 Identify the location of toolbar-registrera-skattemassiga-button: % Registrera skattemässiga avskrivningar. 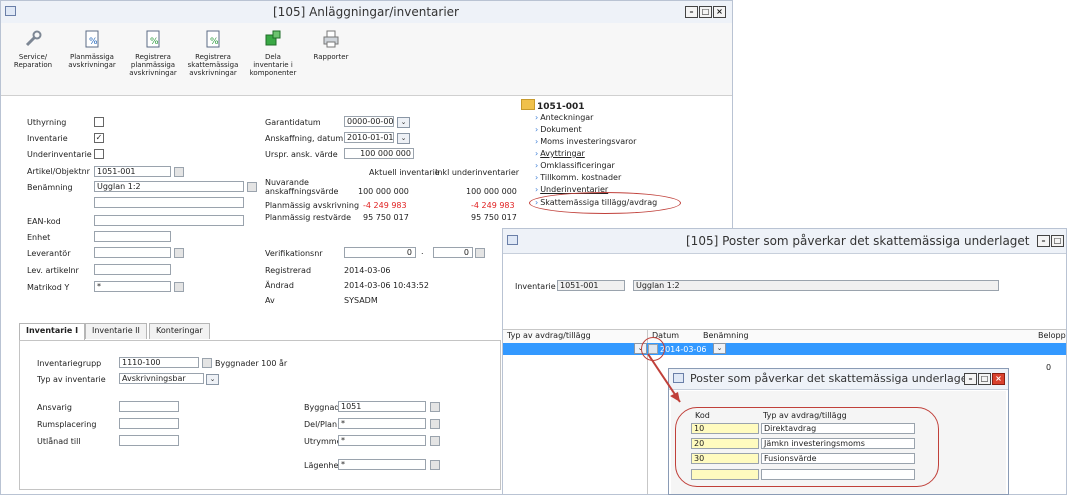
(213, 52).